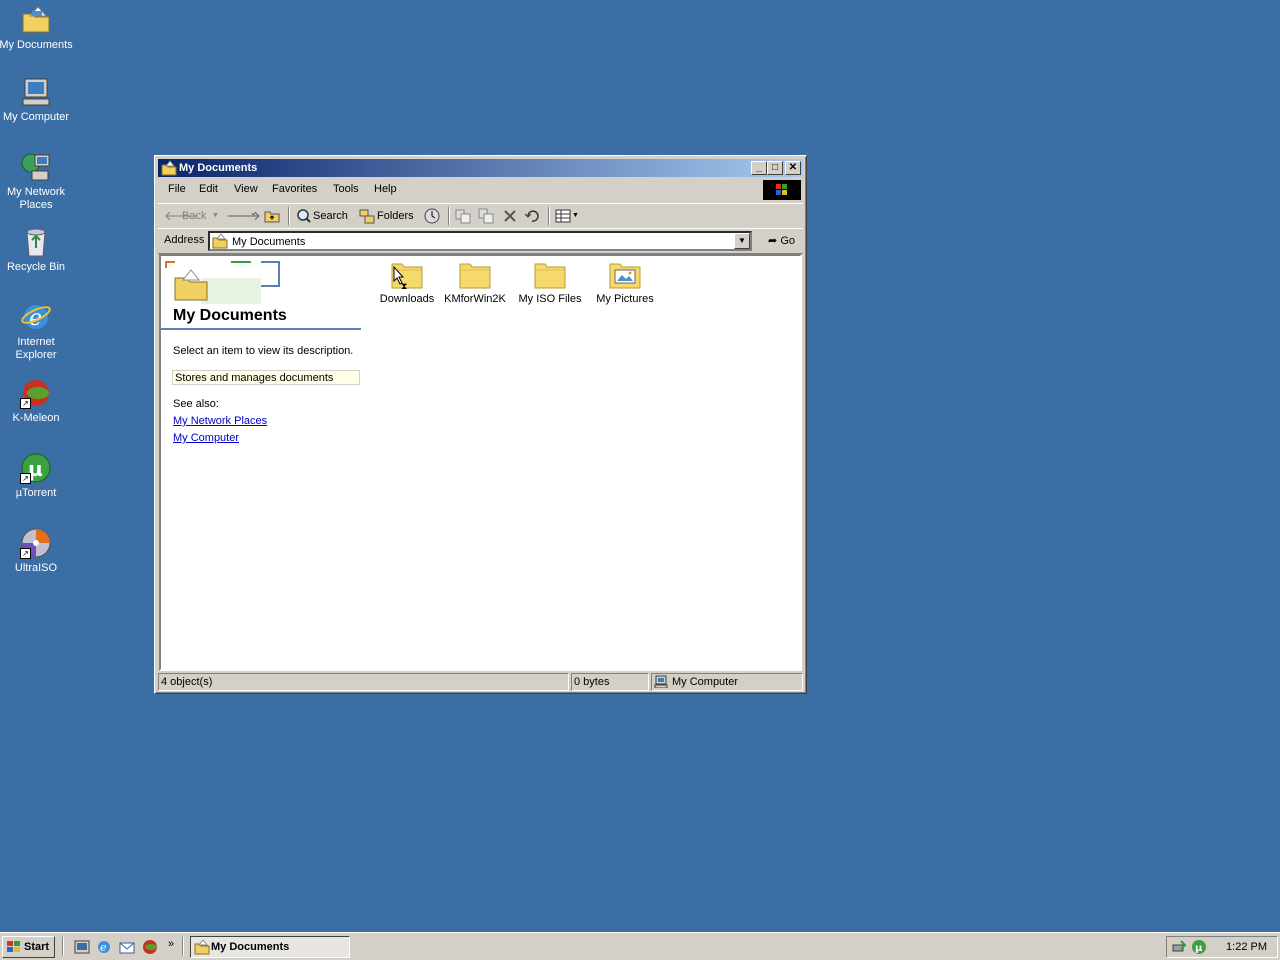 This screenshot has height=960, width=1280. I want to click on folder-icon, so click(550, 274).